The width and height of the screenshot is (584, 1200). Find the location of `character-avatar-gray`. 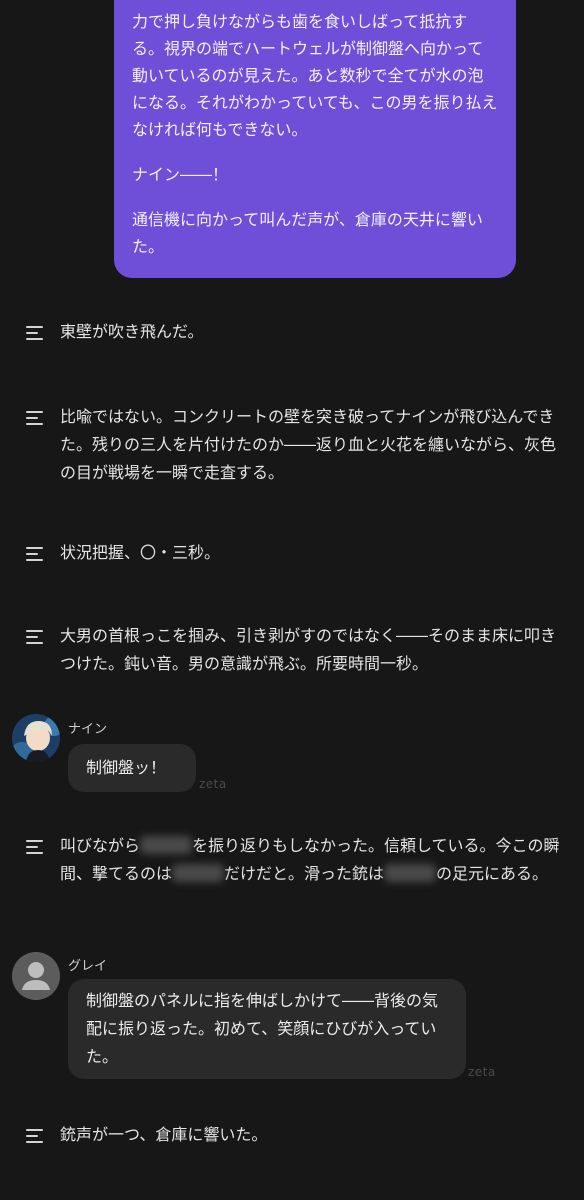

character-avatar-gray is located at coordinates (36, 976).